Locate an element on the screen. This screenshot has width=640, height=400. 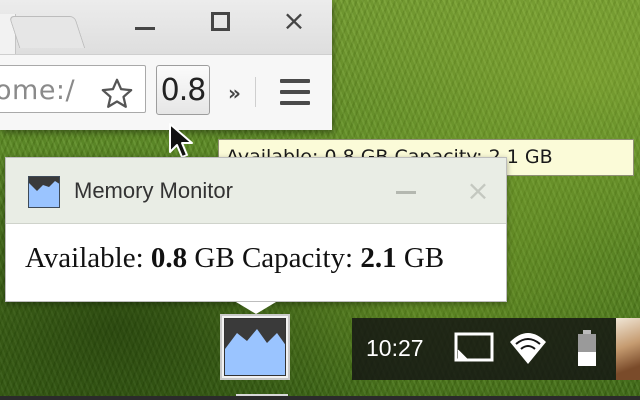
popup-minimize-button is located at coordinates (406, 192).